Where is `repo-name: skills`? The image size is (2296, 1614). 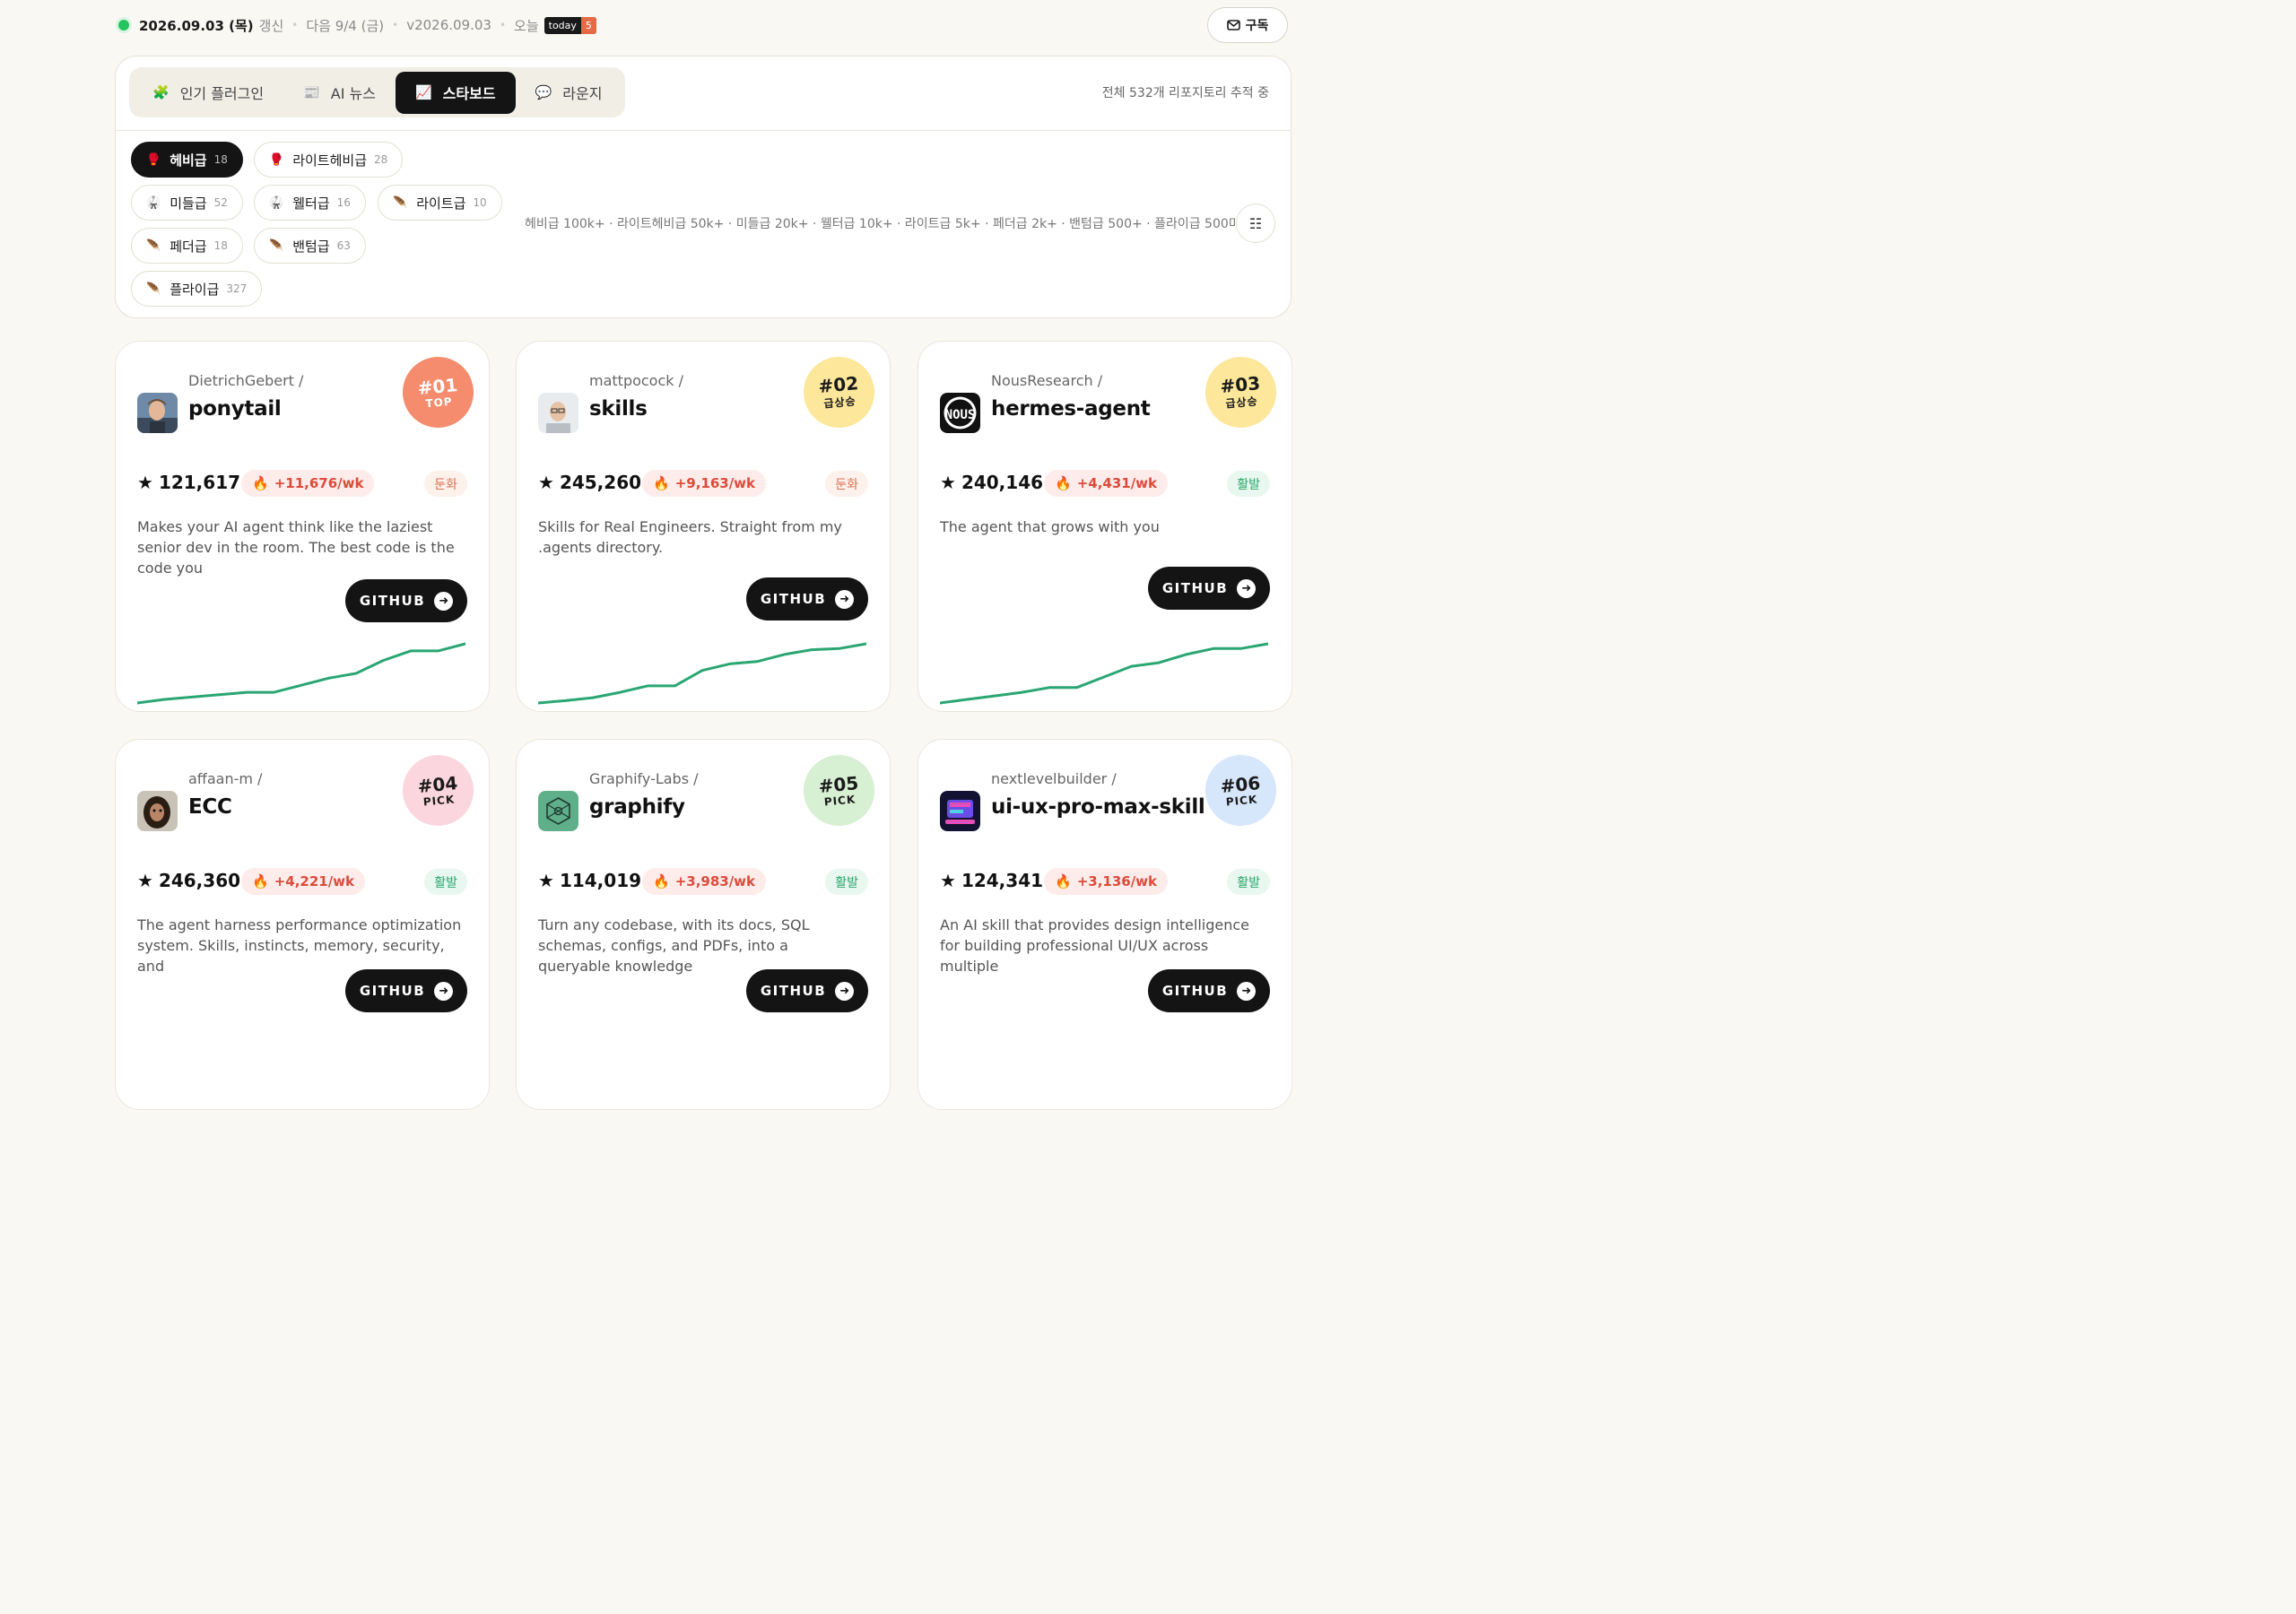 repo-name: skills is located at coordinates (618, 409).